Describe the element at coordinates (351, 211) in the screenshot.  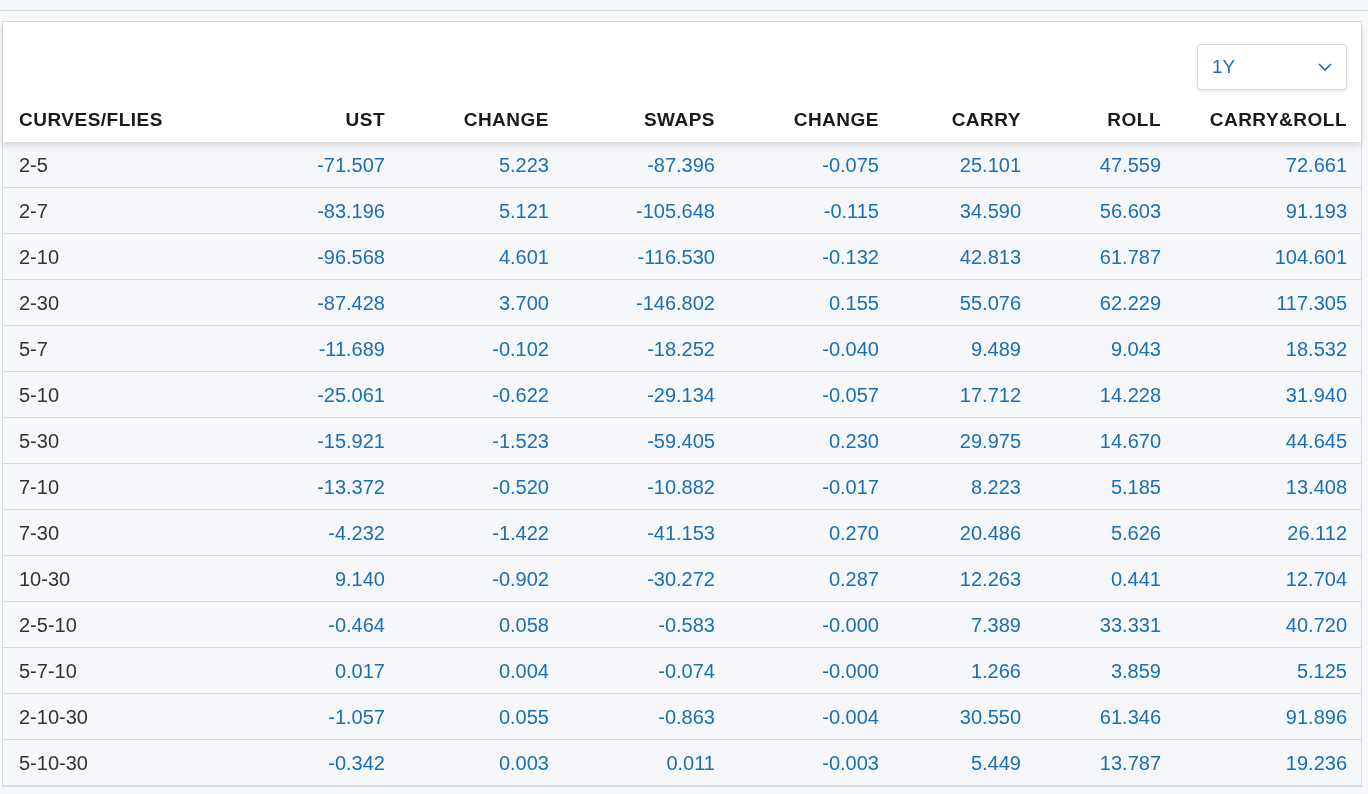
I see `table-cell-text: -83.196` at that location.